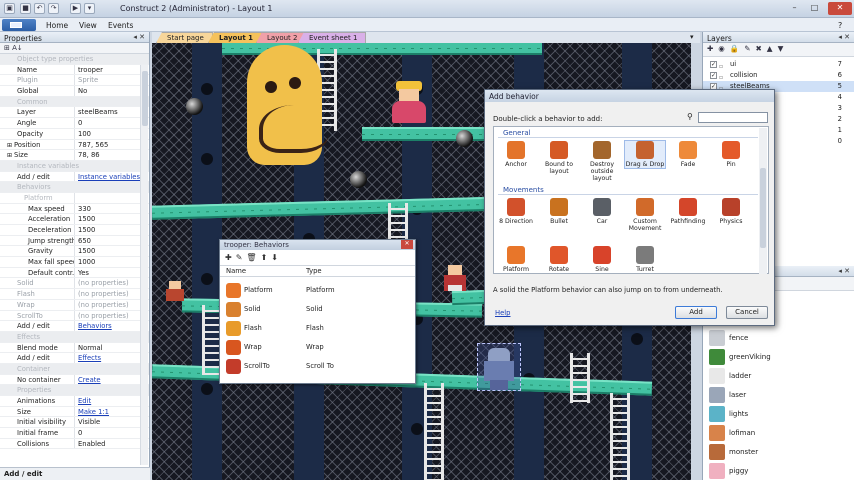  I want to click on property-row: Opacity 100, so click(74, 134).